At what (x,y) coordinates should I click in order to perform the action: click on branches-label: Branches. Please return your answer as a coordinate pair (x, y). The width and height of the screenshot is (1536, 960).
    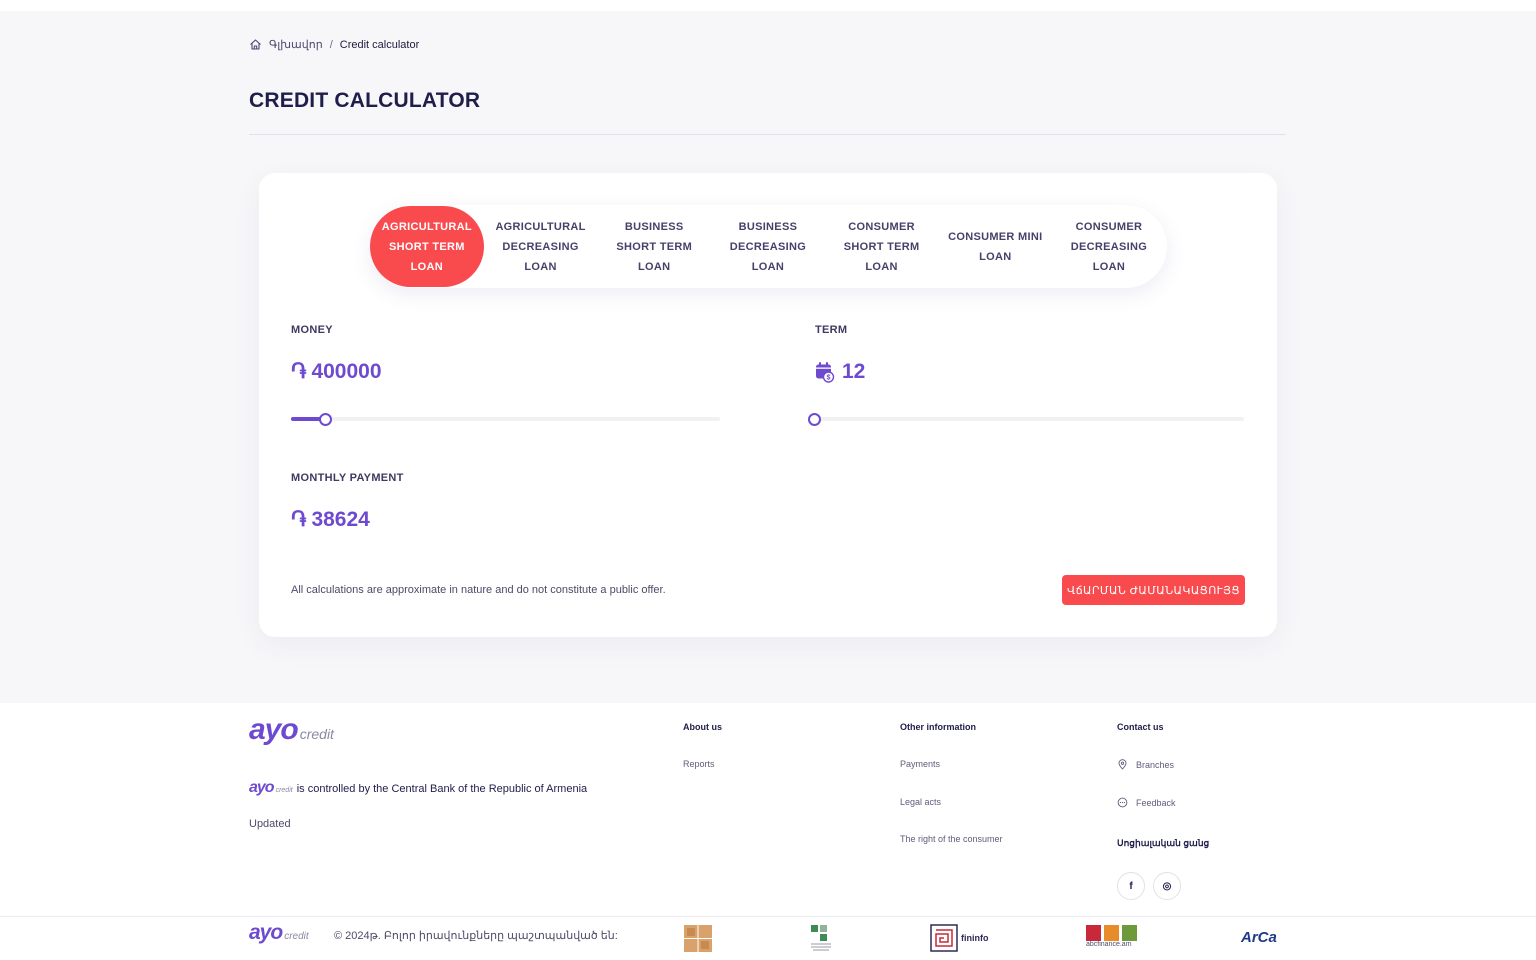
    Looking at the image, I should click on (1155, 764).